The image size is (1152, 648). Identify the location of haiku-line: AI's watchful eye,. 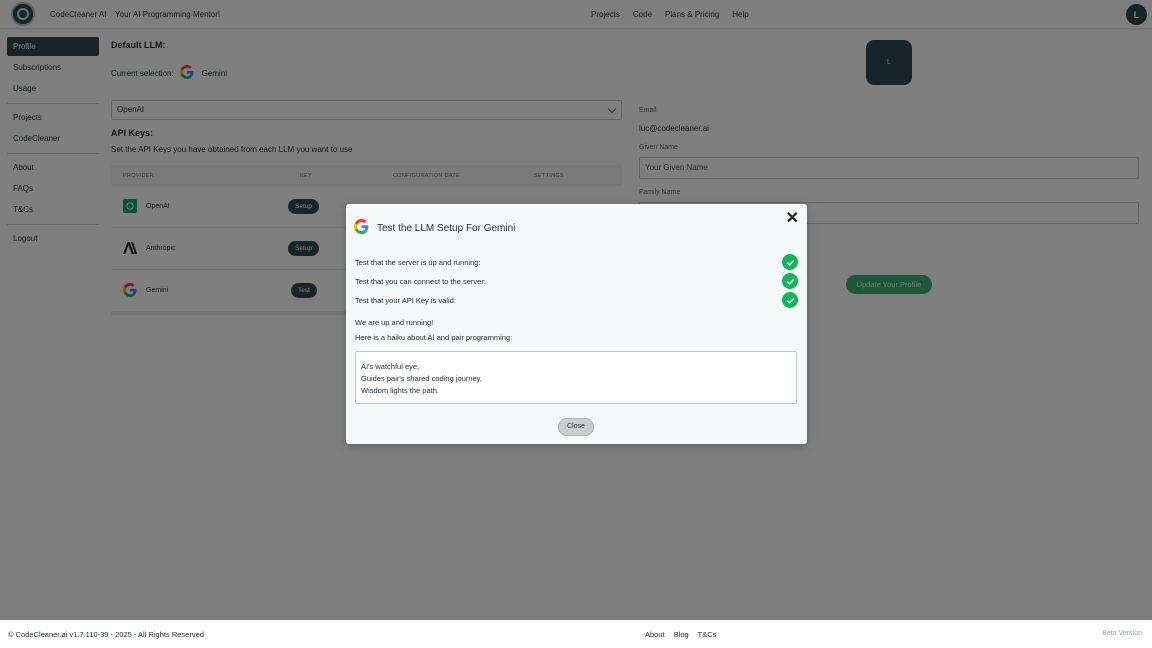
(390, 366).